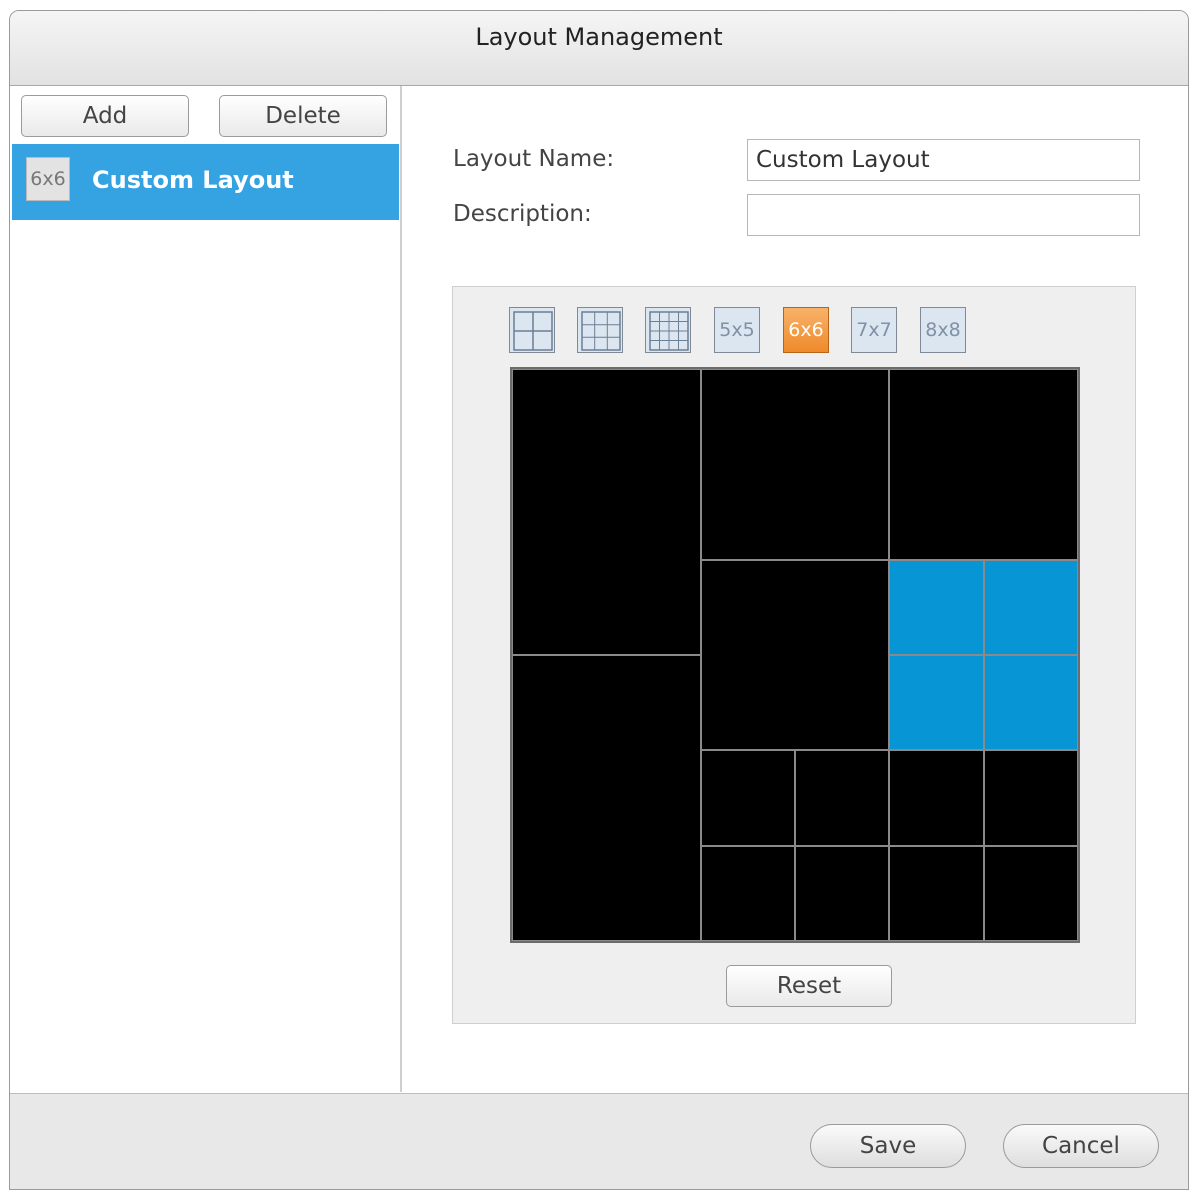 The height and width of the screenshot is (1192, 1196). Describe the element at coordinates (599, 37) in the screenshot. I see `dialog-title: Layout Management` at that location.